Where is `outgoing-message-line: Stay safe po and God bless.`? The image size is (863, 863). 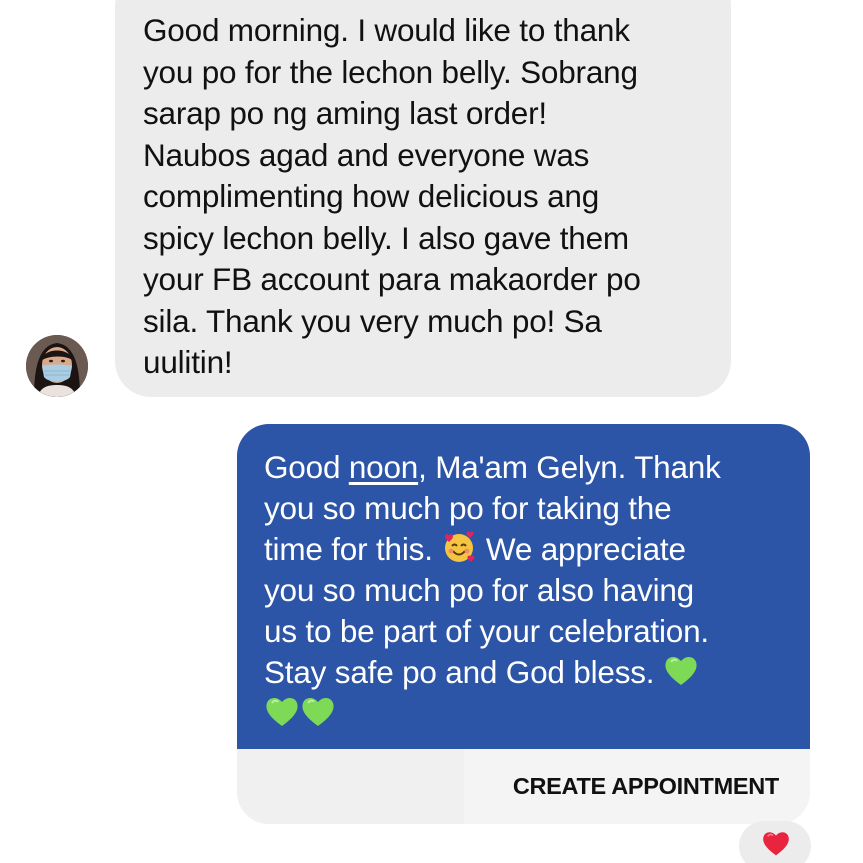
outgoing-message-line: Stay safe po and God bless. is located at coordinates (527, 672).